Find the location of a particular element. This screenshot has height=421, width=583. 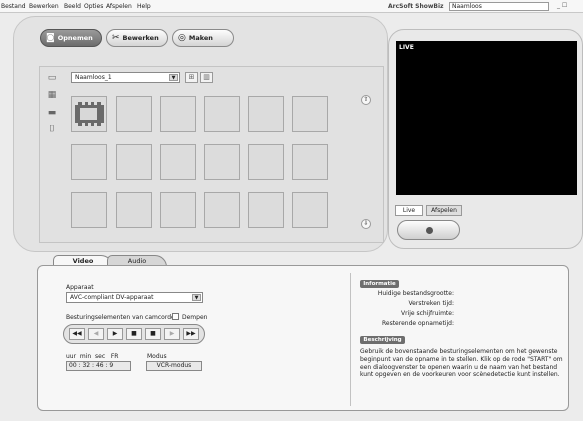

folder-icon: ▭ is located at coordinates (52, 78).